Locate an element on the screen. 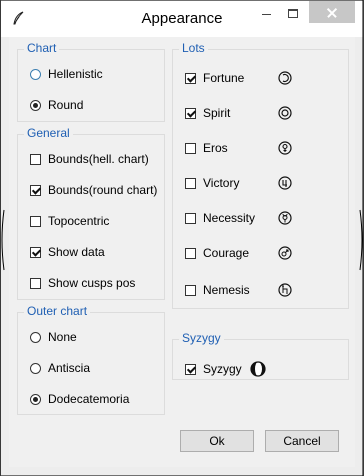  syzygy-group-legend: Syzygy is located at coordinates (201, 338).